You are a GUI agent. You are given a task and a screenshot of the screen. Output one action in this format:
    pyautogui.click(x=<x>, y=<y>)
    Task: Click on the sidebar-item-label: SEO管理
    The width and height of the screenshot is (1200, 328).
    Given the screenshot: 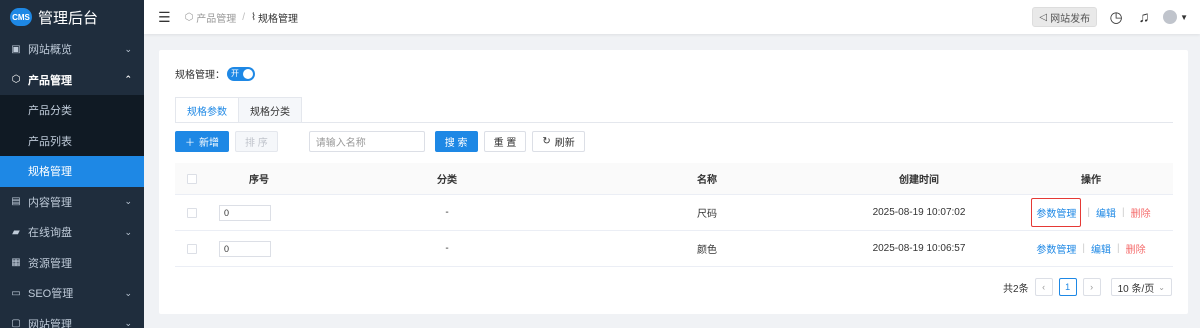 What is the action you would take?
    pyautogui.click(x=51, y=294)
    